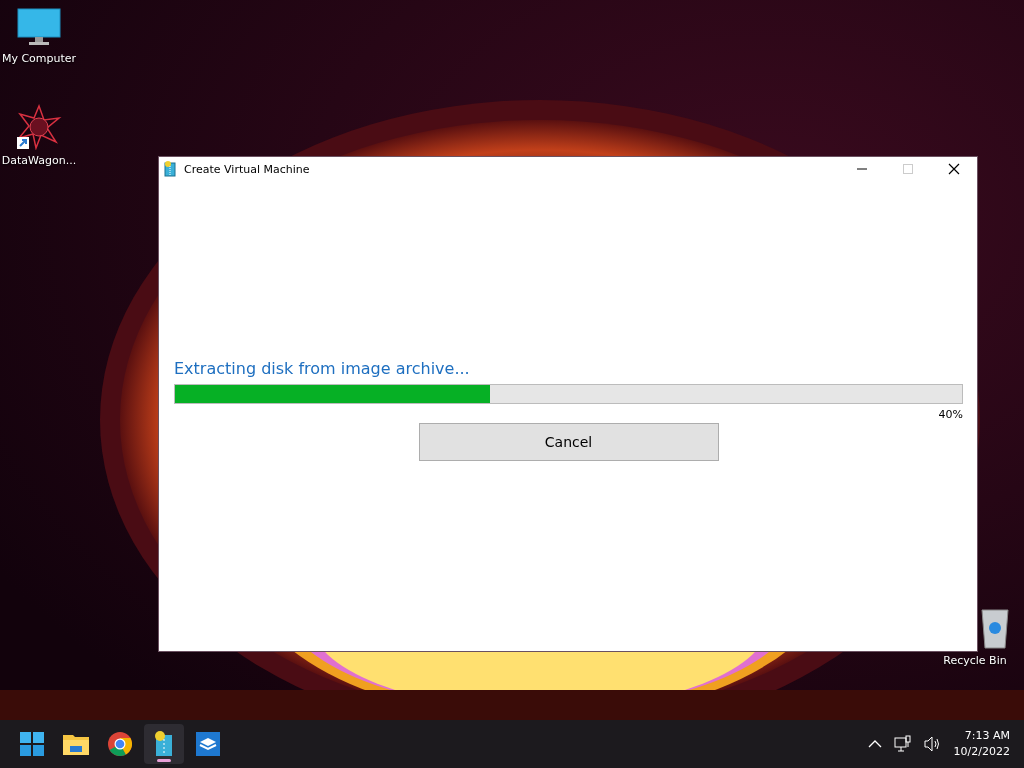  Describe the element at coordinates (120, 744) in the screenshot. I see `browser-icon` at that location.